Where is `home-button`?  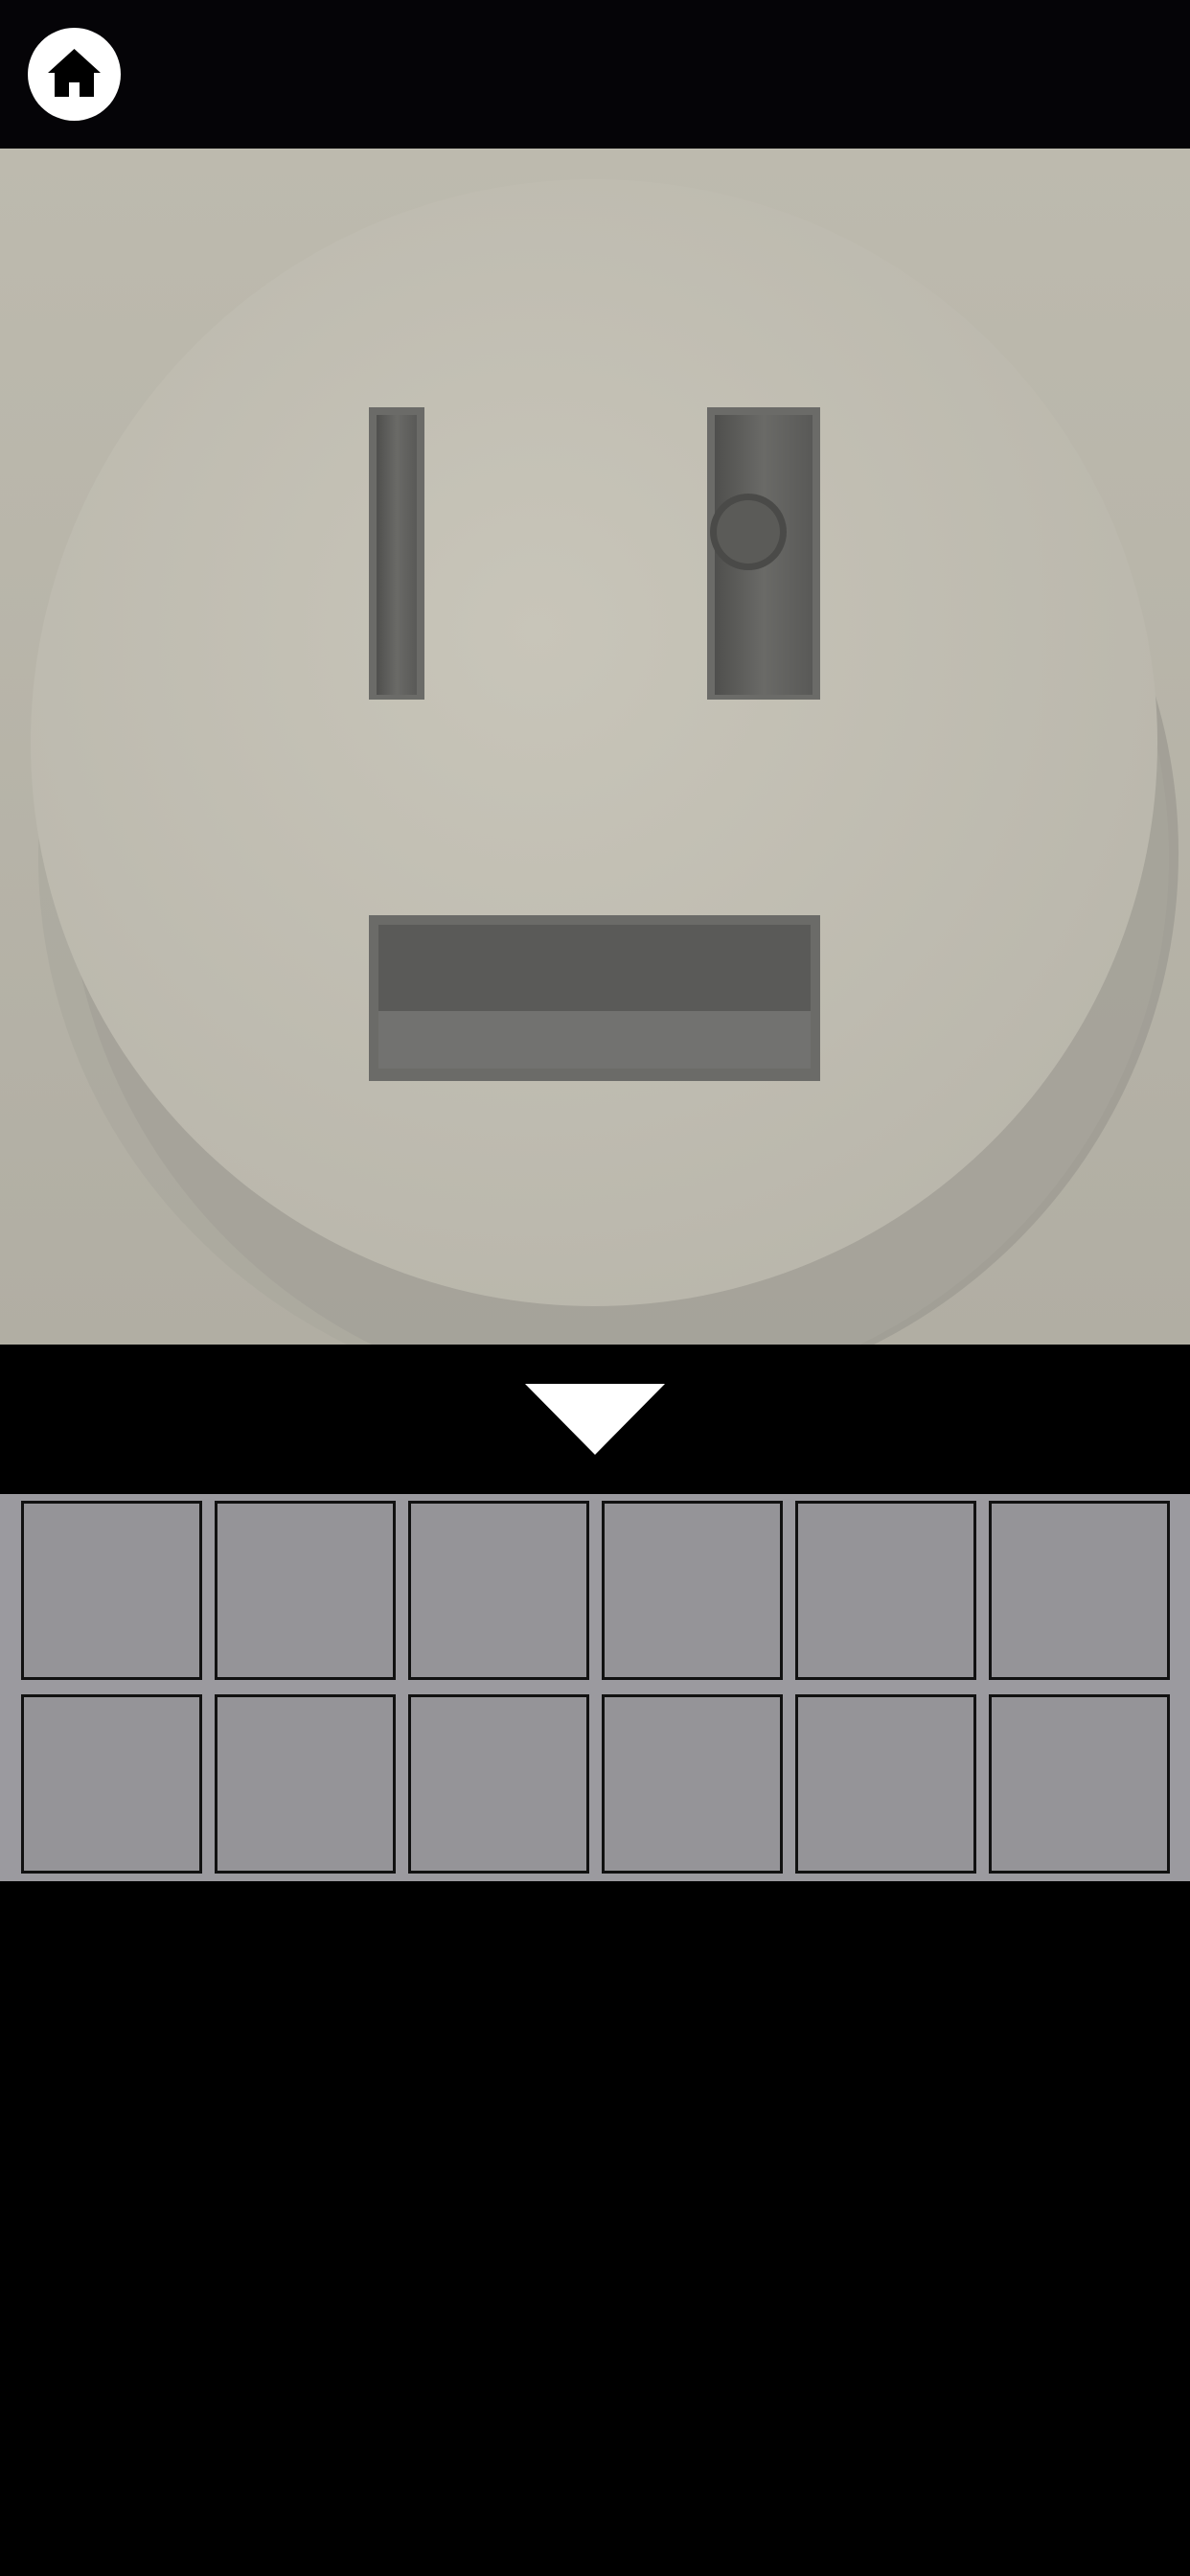
home-button is located at coordinates (74, 74).